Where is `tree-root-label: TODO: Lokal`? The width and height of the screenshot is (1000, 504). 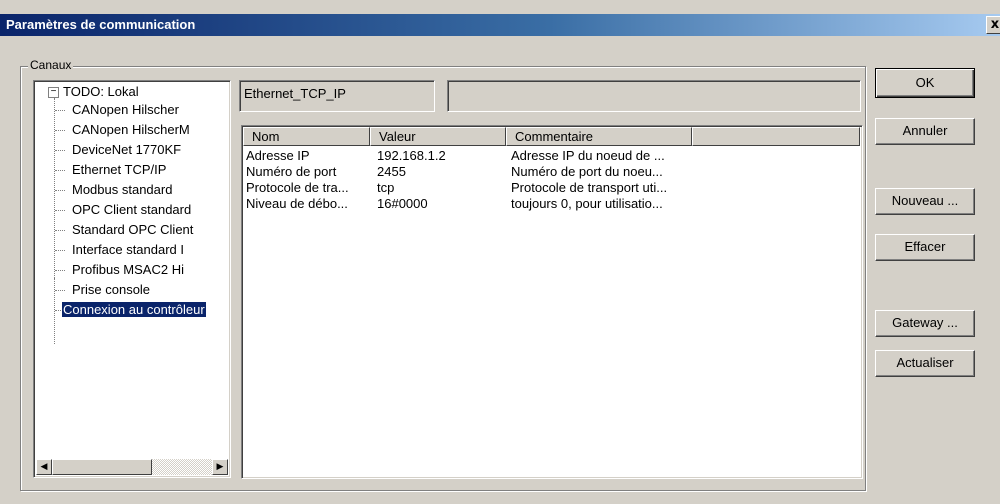
tree-root-label: TODO: Lokal is located at coordinates (101, 91).